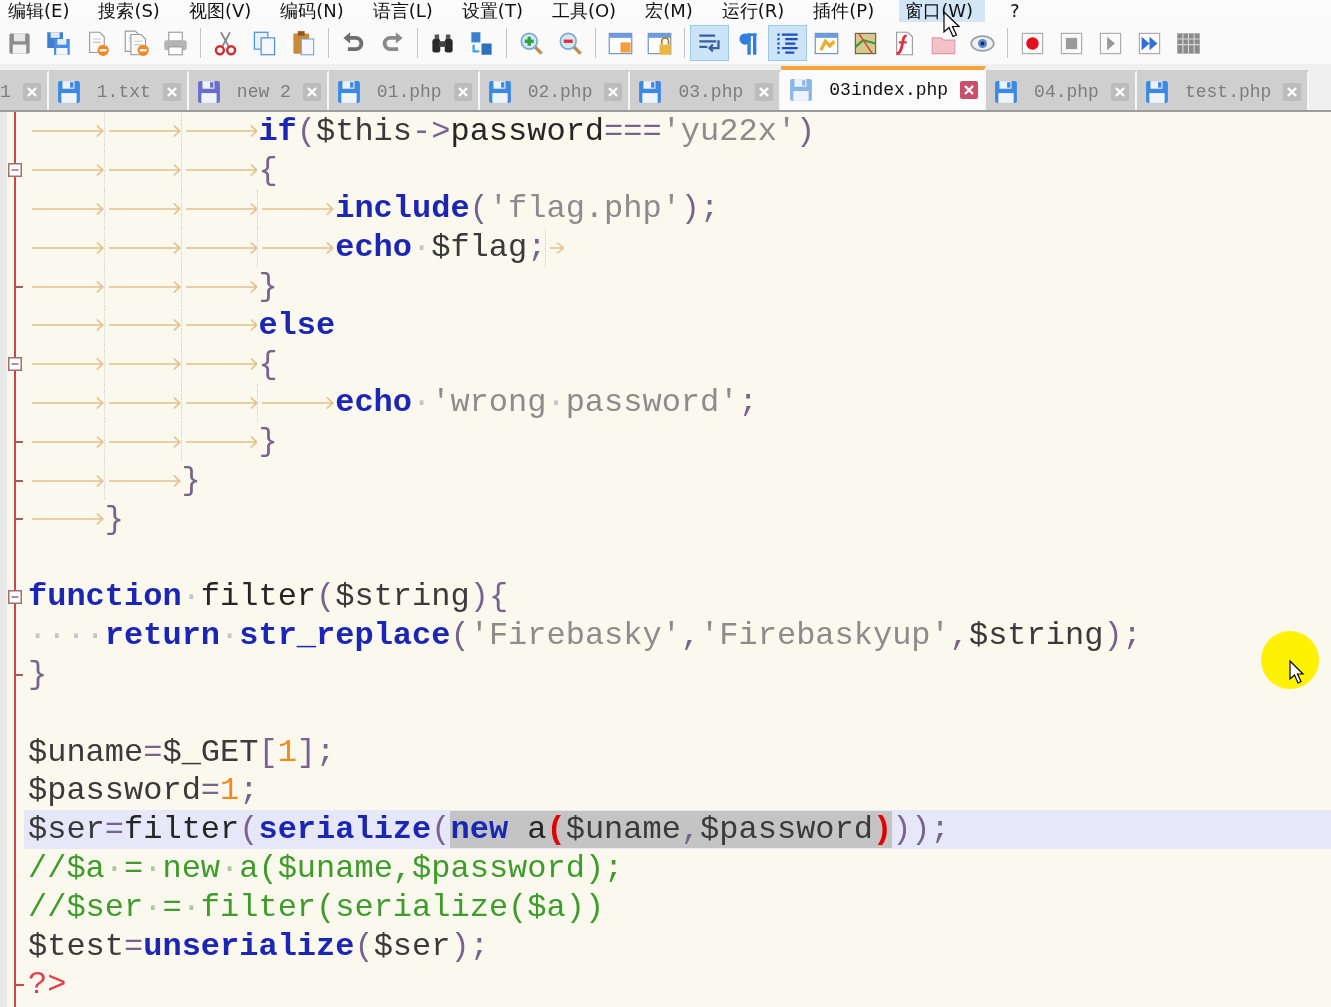 This screenshot has height=1007, width=1331. What do you see at coordinates (129, 11) in the screenshot?
I see `menu-item: 搜索(S)` at bounding box center [129, 11].